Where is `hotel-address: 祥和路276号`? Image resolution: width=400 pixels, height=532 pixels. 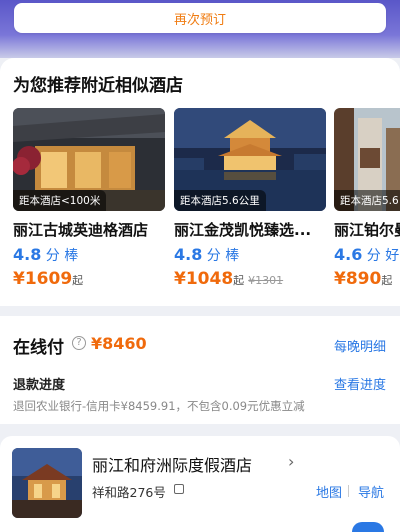 hotel-address: 祥和路276号 is located at coordinates (129, 492).